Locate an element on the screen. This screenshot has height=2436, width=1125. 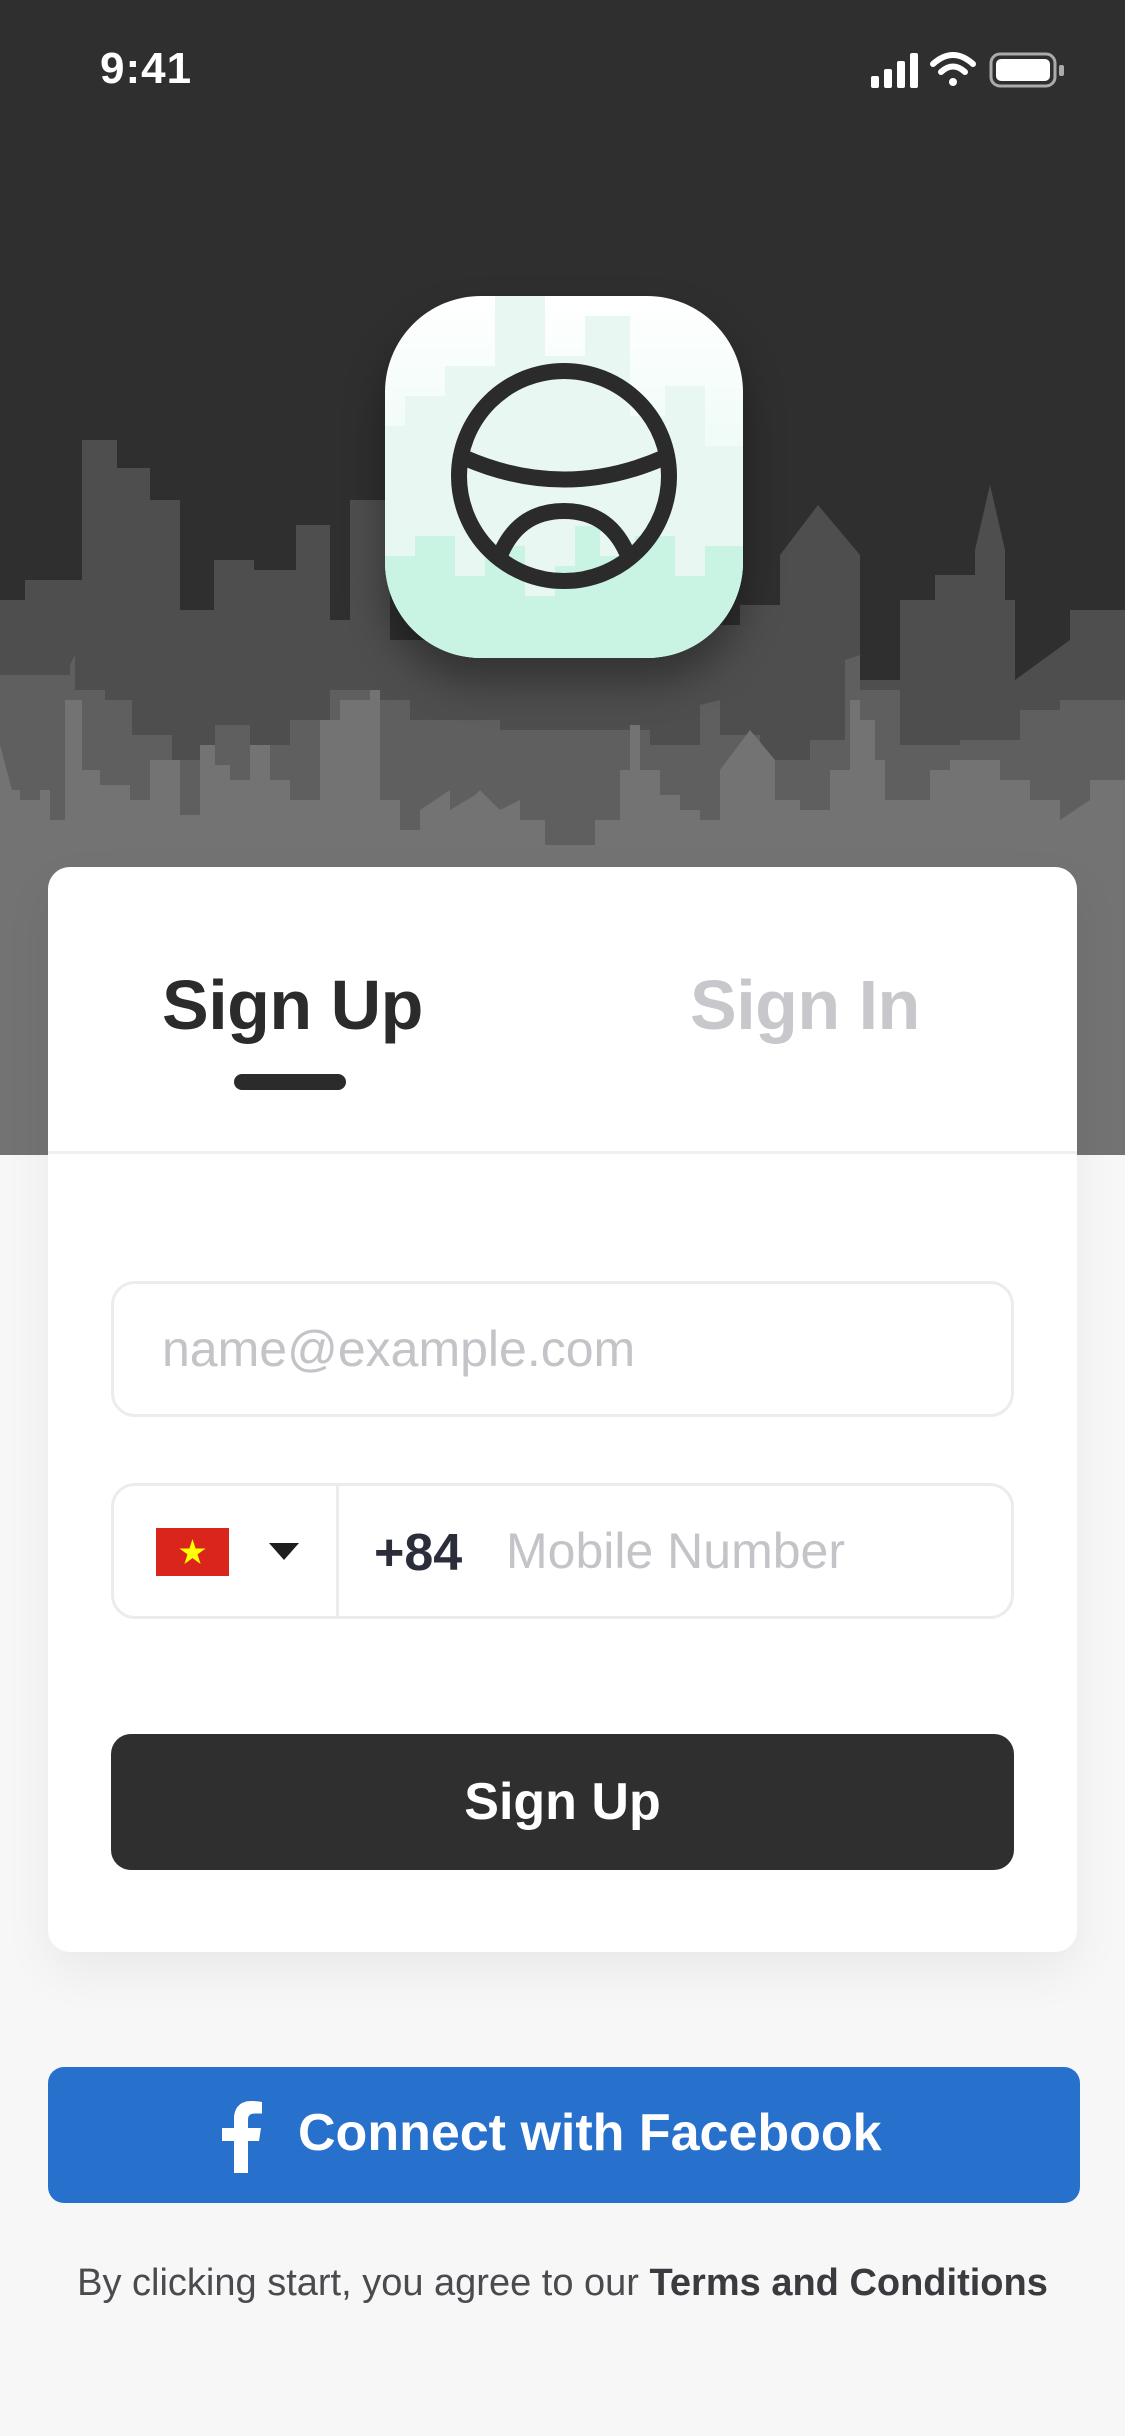
status-time: 9:41 is located at coordinates (146, 68).